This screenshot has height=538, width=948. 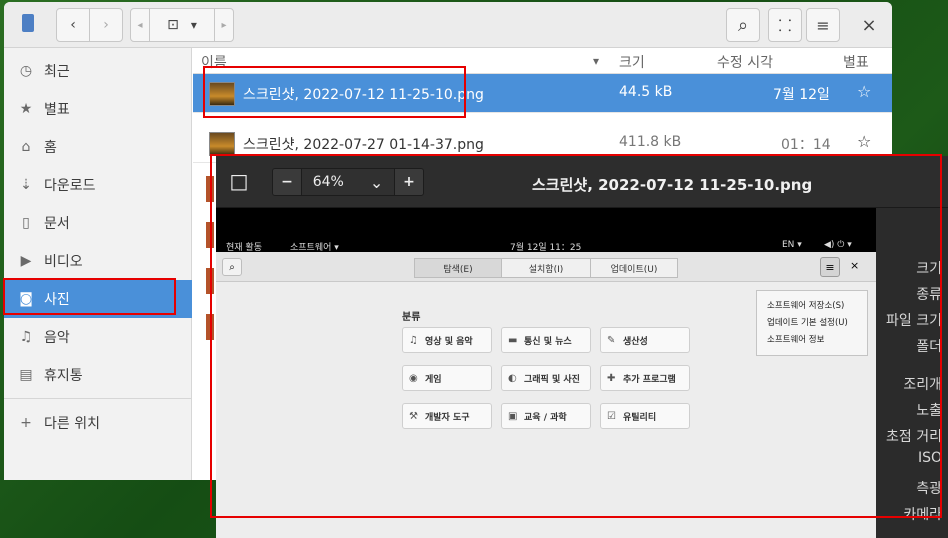 I want to click on chevron-down-icon: ▾, so click(x=193, y=25).